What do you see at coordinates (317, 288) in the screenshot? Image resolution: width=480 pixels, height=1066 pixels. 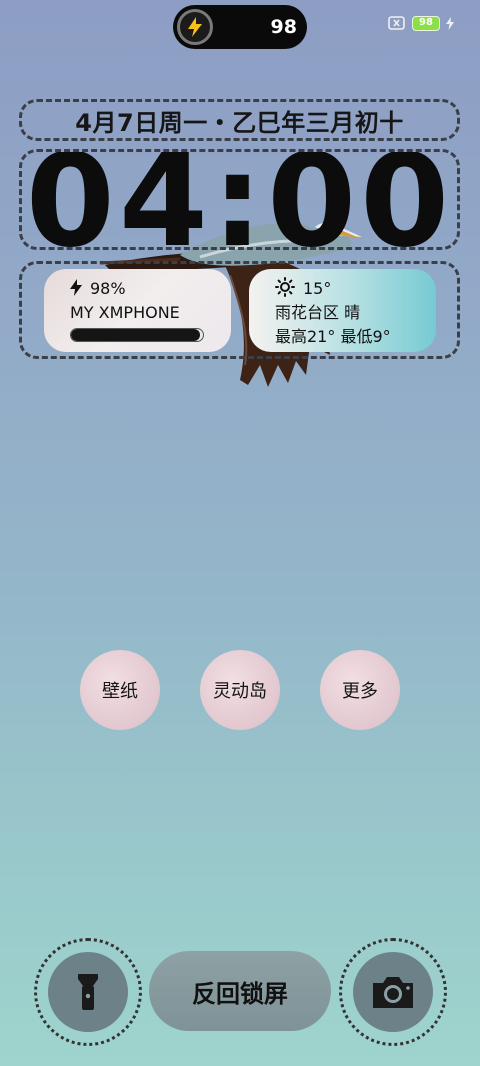 I see `weather-temperature: 15°` at bounding box center [317, 288].